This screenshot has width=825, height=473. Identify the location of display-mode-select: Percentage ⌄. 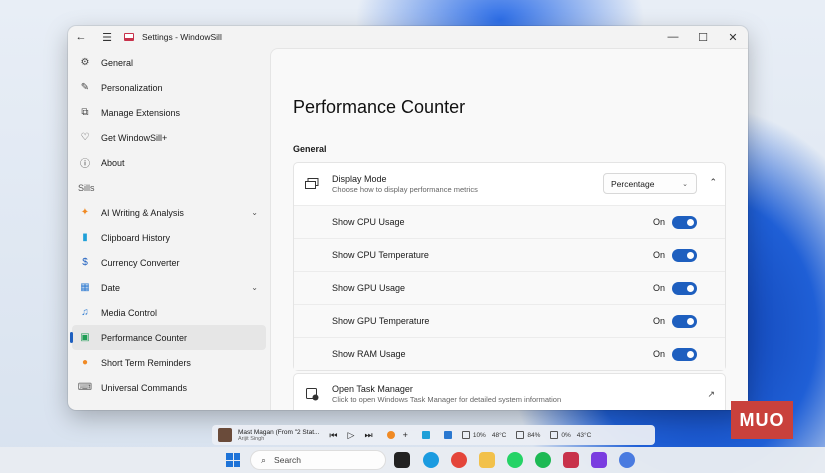
(650, 183).